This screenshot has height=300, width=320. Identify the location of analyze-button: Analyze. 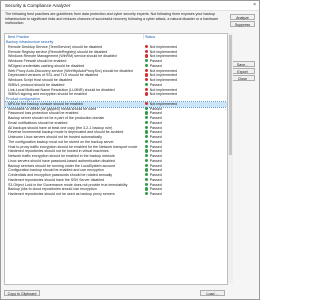
(242, 17).